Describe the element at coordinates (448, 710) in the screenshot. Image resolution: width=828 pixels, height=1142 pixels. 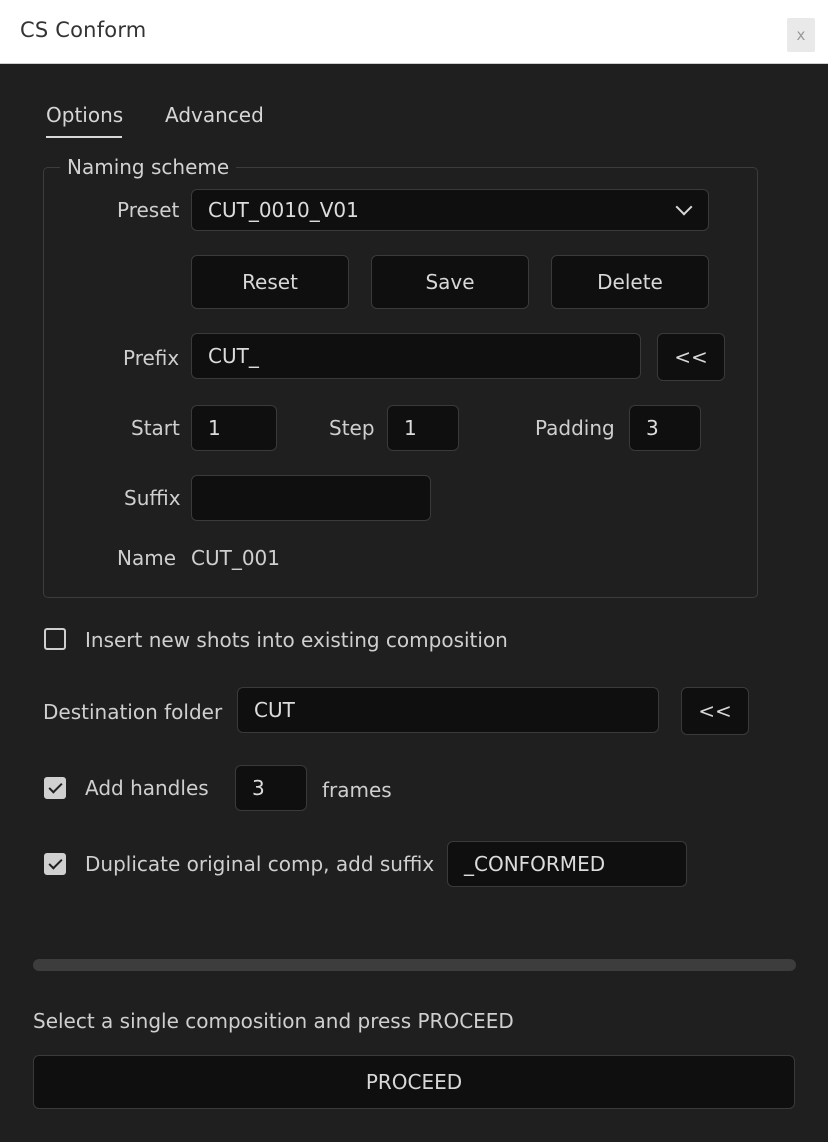
I see `destination-folder-input: CUT` at that location.